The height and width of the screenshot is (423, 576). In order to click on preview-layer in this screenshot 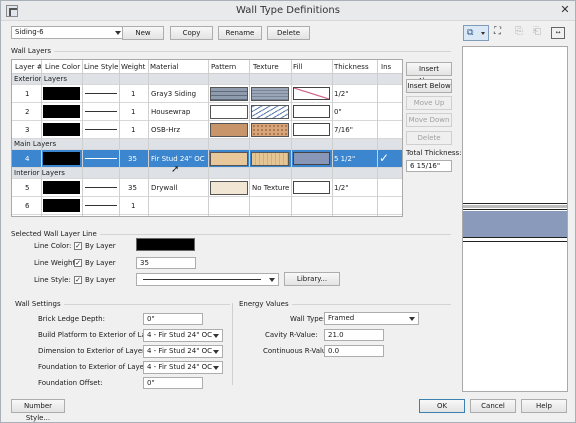, I will do `click(515, 206)`.